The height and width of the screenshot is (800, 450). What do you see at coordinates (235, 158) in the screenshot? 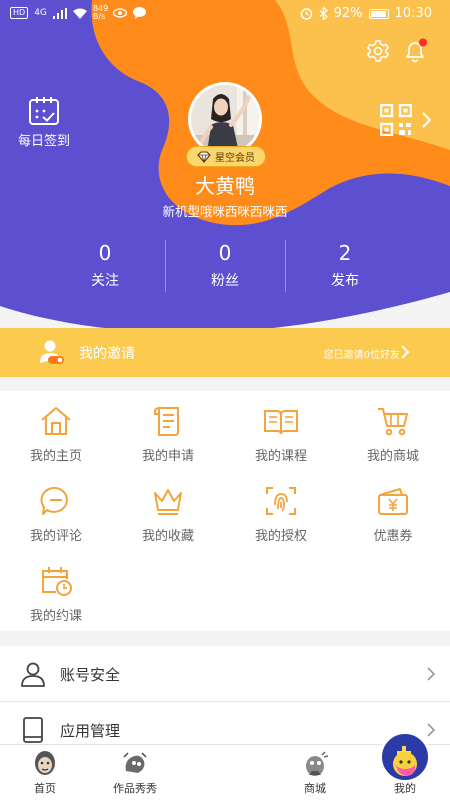
I see `vip-badge-label: 星空会员` at bounding box center [235, 158].